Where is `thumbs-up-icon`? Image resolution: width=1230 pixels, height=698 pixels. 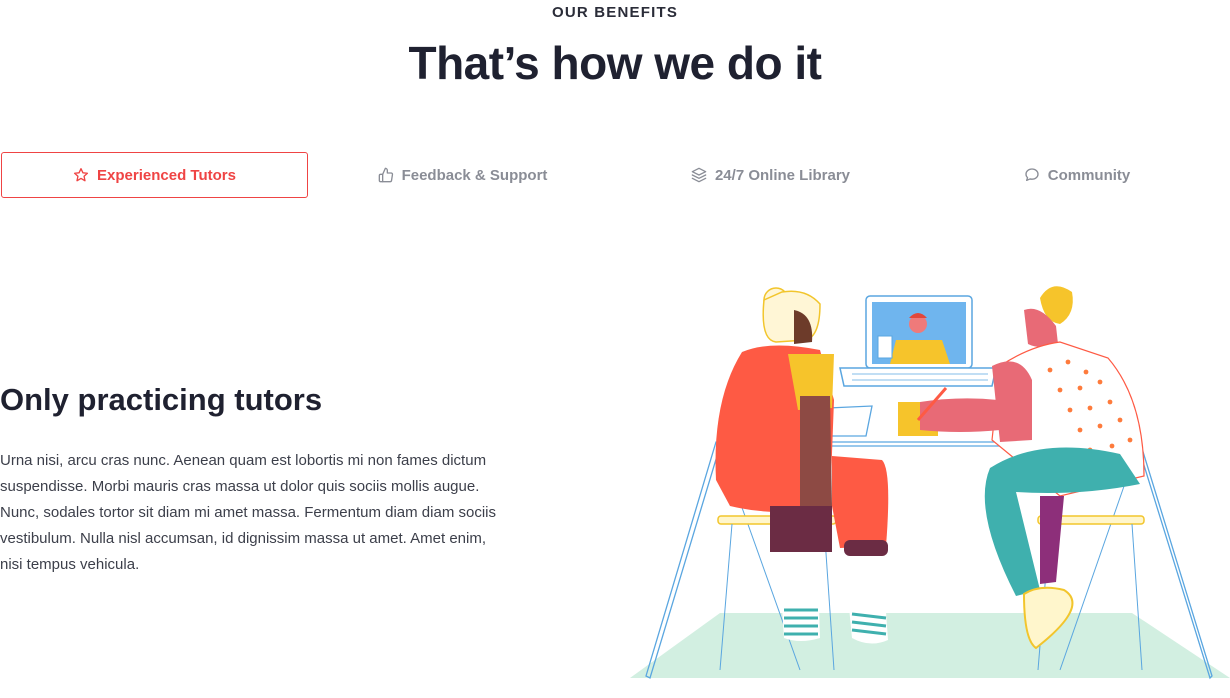
thumbs-up-icon is located at coordinates (385, 175).